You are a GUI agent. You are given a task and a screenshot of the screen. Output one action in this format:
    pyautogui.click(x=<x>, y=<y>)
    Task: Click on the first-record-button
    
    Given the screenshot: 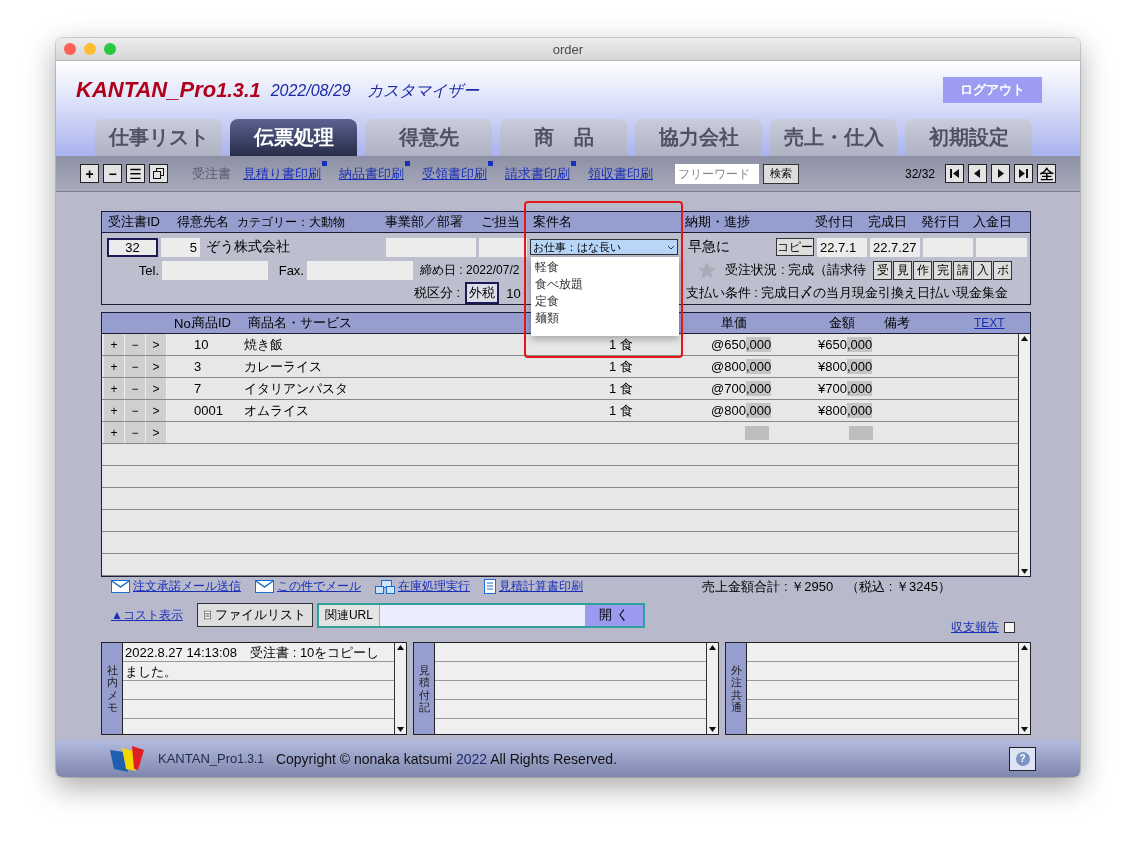 What is the action you would take?
    pyautogui.click(x=954, y=173)
    